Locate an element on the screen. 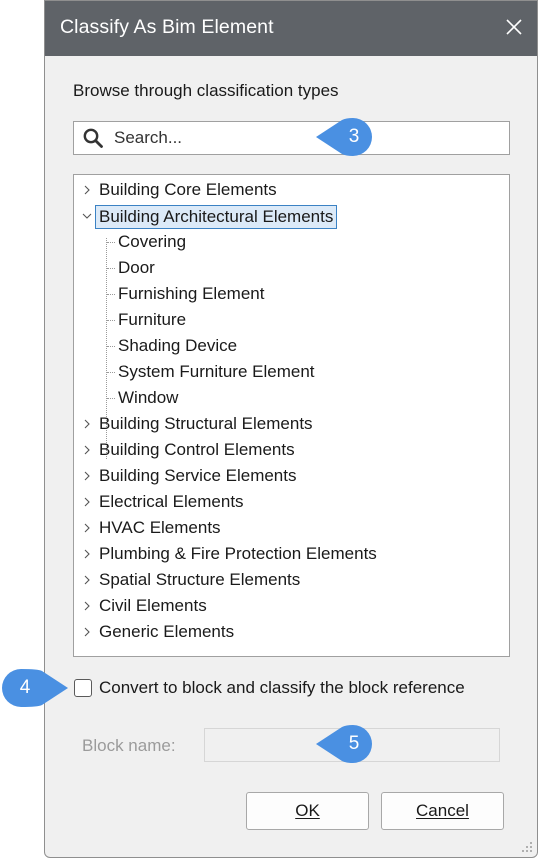 The height and width of the screenshot is (859, 539). chevron-down-icon is located at coordinates (87, 216).